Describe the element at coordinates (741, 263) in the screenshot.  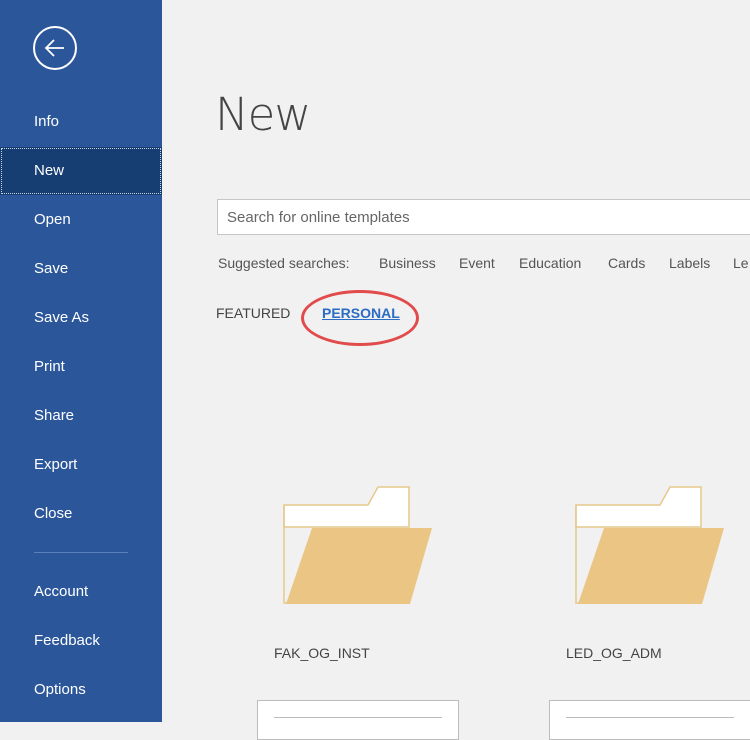
I see `suggested-link-letters: Le` at that location.